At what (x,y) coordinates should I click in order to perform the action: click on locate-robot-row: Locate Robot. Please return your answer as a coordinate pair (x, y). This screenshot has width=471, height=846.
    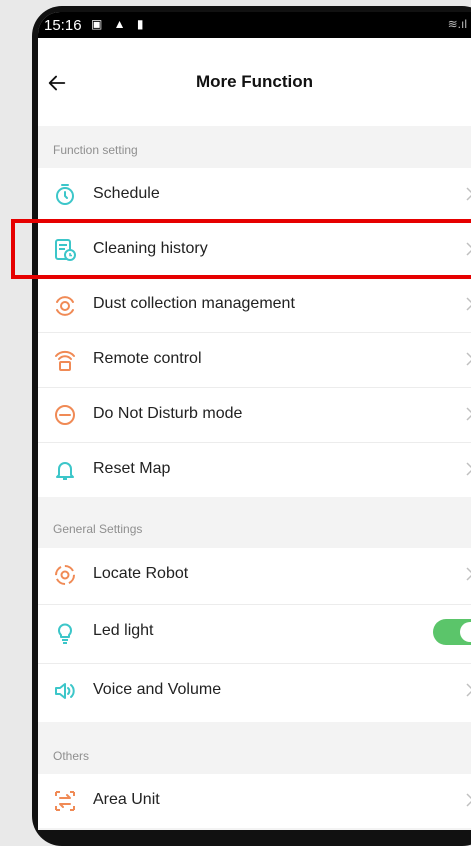
    Looking at the image, I should click on (254, 576).